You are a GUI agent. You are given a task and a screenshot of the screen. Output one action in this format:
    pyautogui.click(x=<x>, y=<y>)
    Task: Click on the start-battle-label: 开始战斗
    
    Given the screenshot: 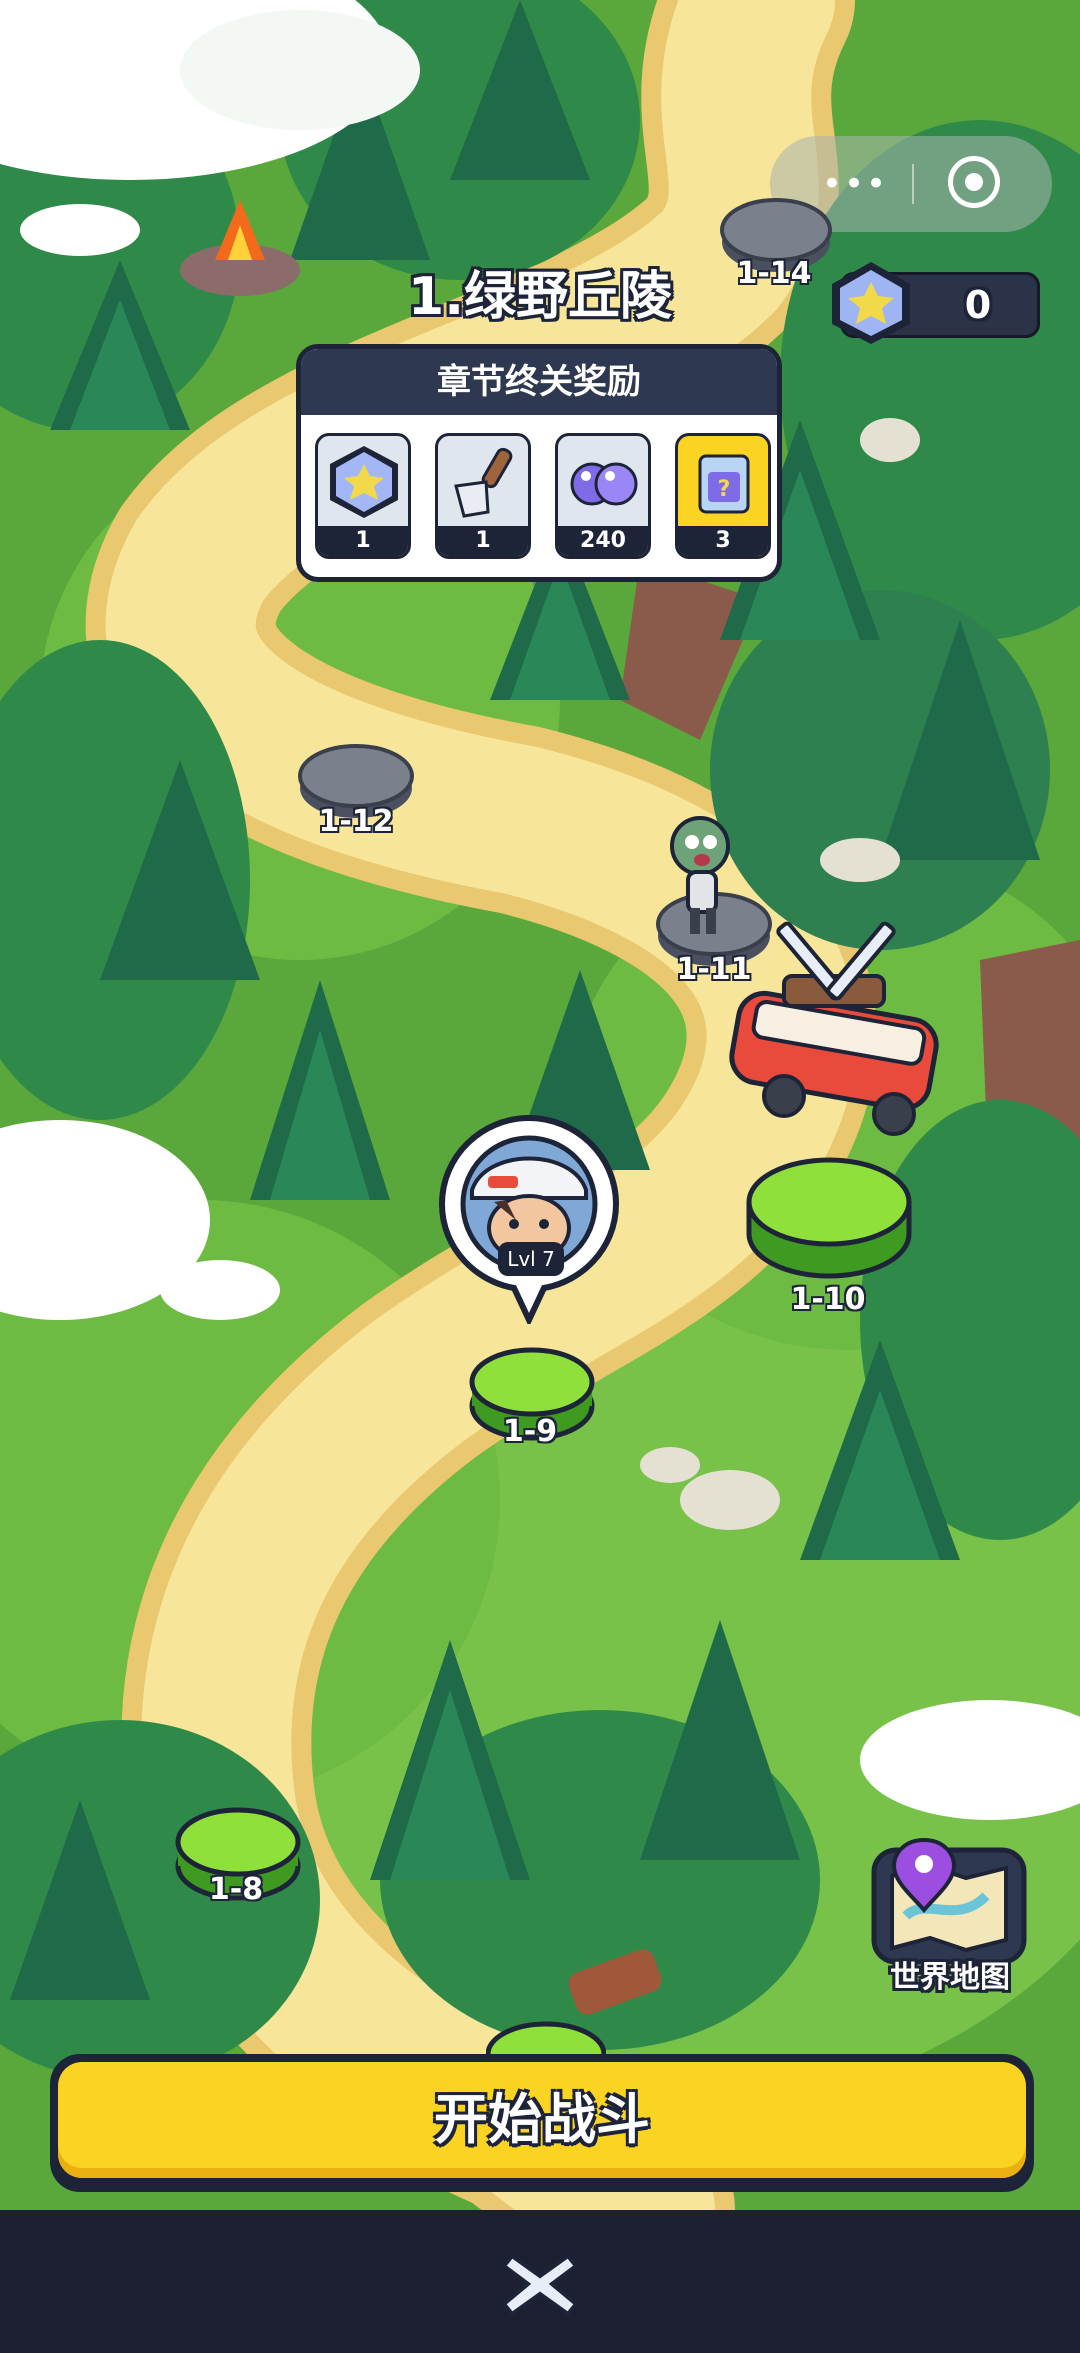 What is the action you would take?
    pyautogui.click(x=542, y=2119)
    